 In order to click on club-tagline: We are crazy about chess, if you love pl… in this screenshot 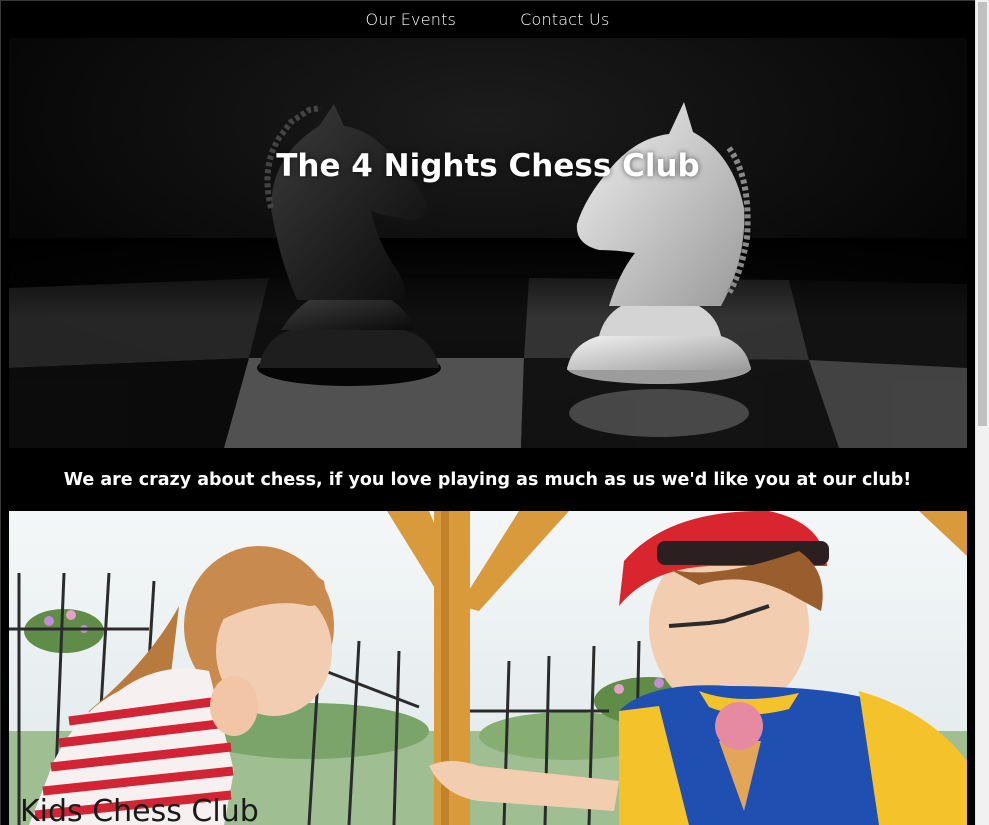, I will do `click(487, 480)`.